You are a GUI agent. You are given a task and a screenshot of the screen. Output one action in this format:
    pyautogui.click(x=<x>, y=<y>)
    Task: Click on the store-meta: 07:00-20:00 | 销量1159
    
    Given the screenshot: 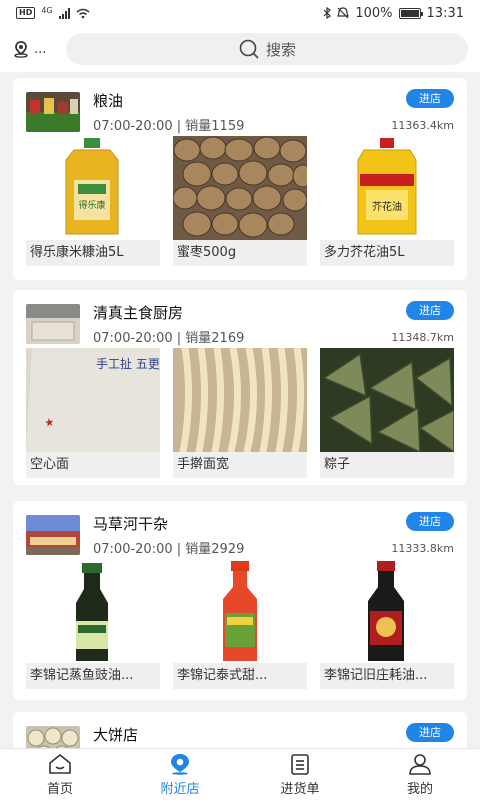 What is the action you would take?
    pyautogui.click(x=169, y=126)
    